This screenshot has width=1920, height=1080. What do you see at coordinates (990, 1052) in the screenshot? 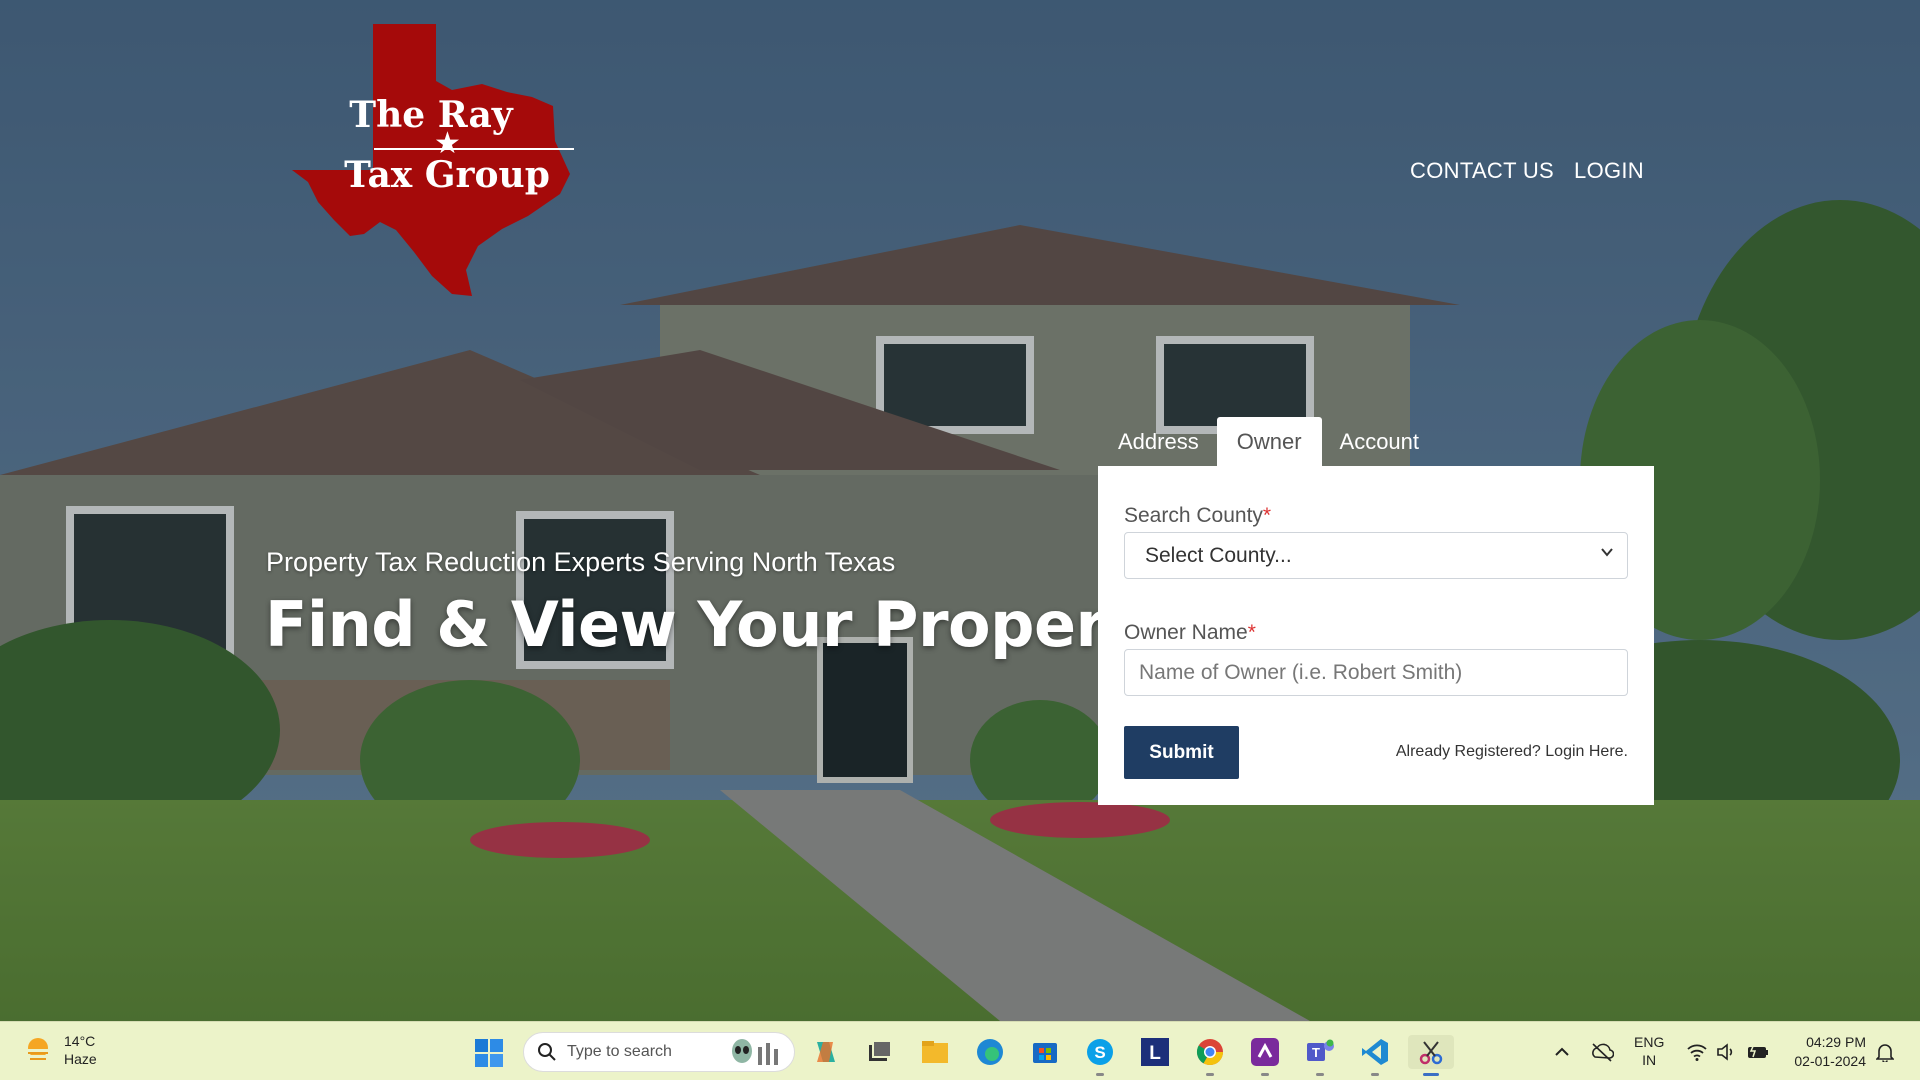
I see `edge-icon` at bounding box center [990, 1052].